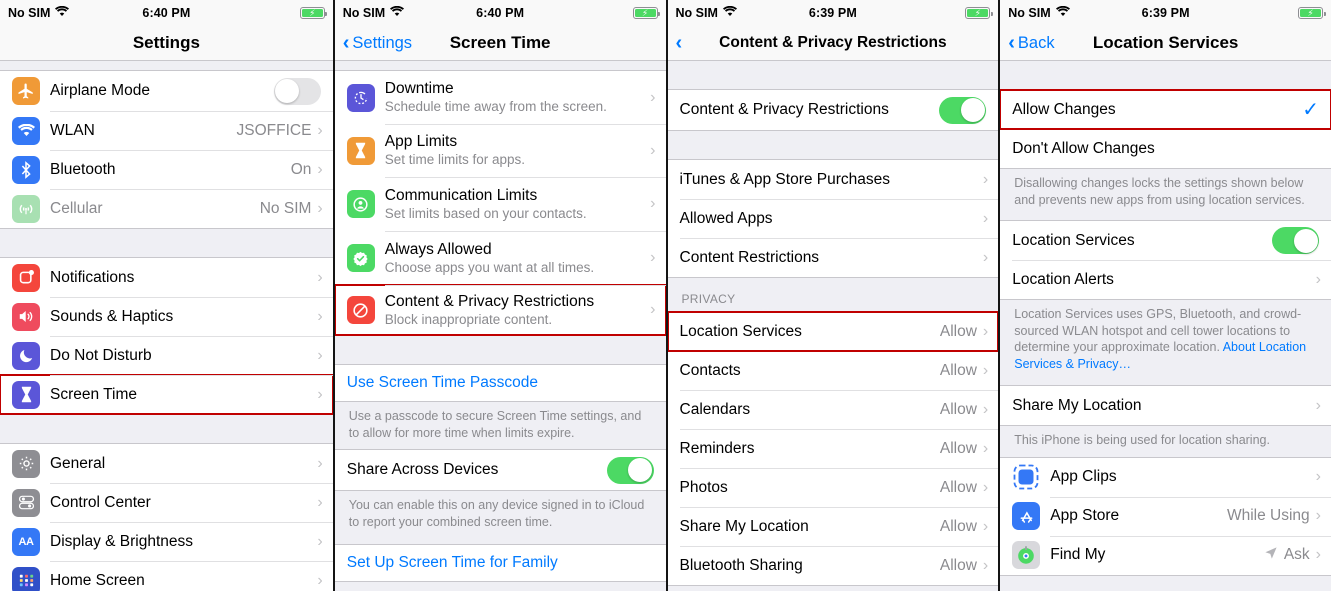  What do you see at coordinates (166, 277) in the screenshot?
I see `sidebar-item-notifications: Notifications ›` at bounding box center [166, 277].